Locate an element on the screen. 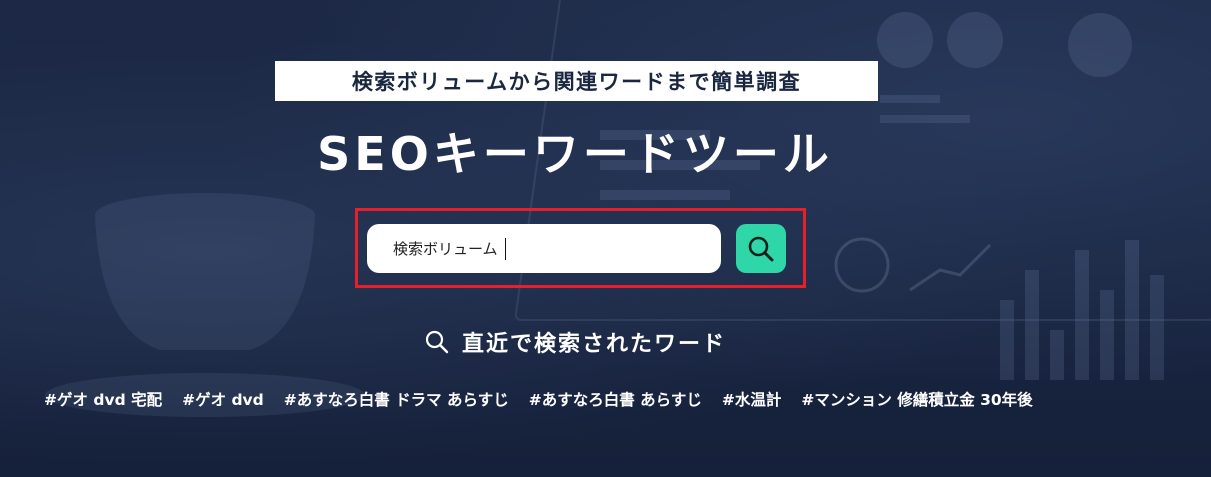 Image resolution: width=1211 pixels, height=477 pixels. recent-tag: #あすなろ白書 あらすじ is located at coordinates (615, 399).